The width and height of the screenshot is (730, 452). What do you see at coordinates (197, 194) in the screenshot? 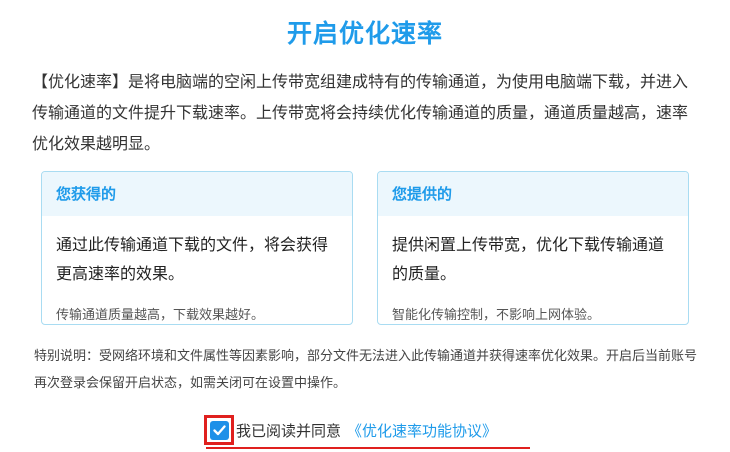
I see `card-you-gain-header: 您获得的` at bounding box center [197, 194].